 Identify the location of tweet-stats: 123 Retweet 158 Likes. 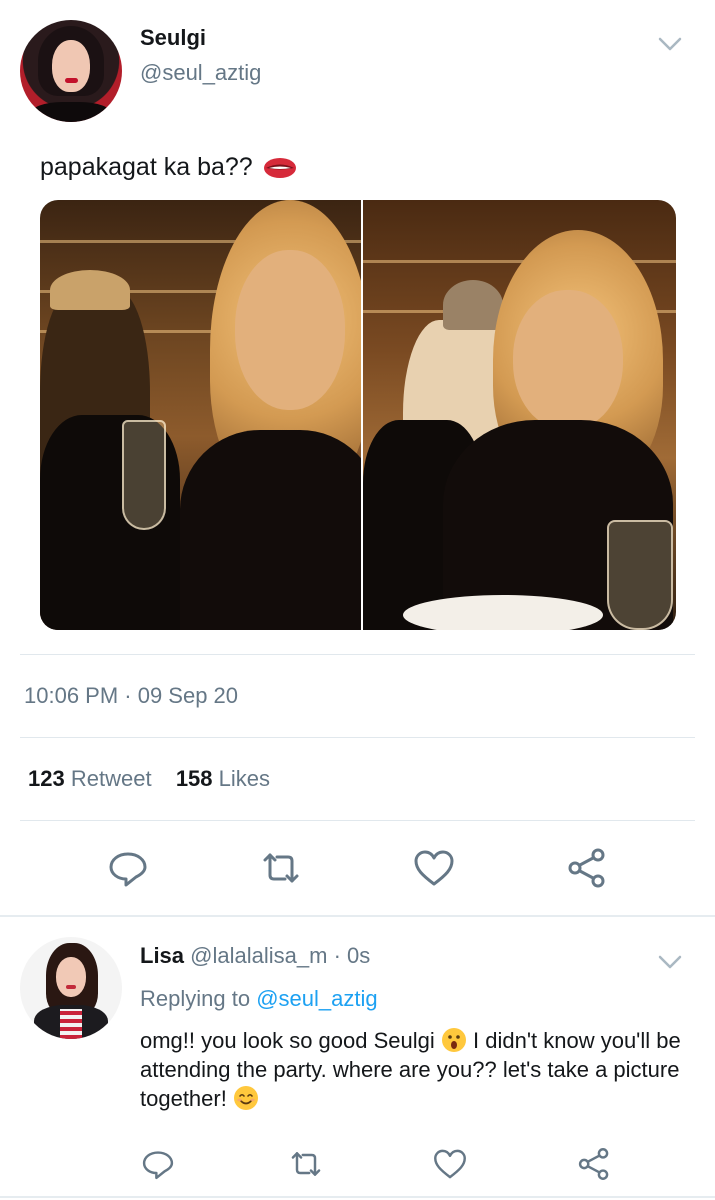
(149, 779).